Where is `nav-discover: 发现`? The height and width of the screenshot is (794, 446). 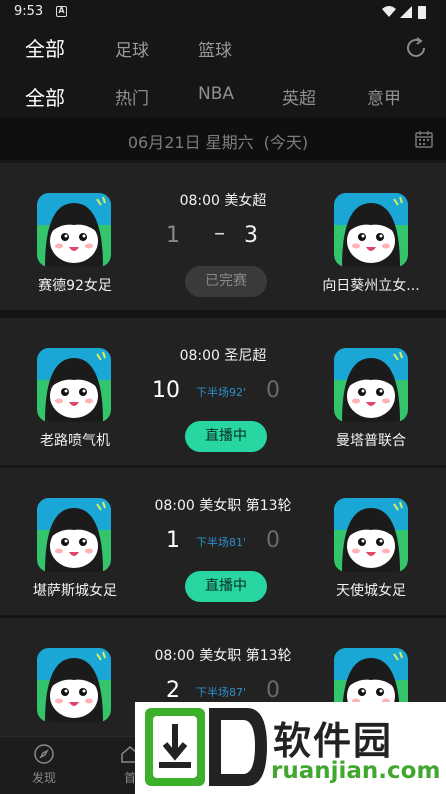
nav-discover: 发现 is located at coordinates (44, 763).